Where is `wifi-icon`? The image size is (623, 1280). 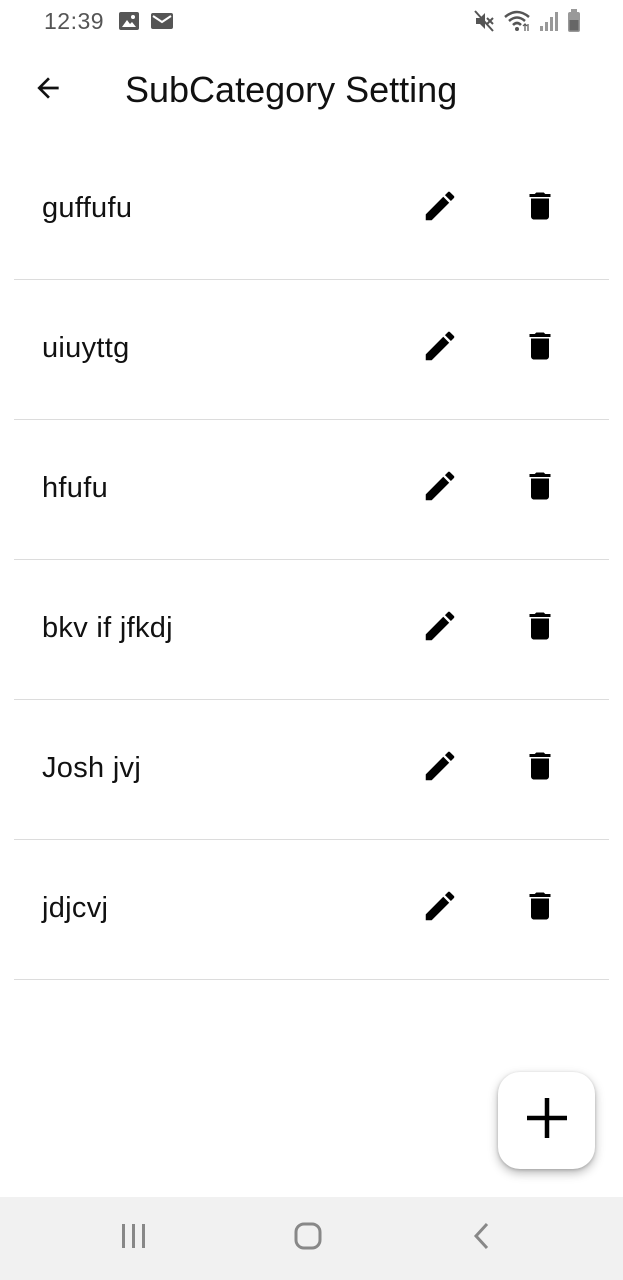
wifi-icon is located at coordinates (517, 23).